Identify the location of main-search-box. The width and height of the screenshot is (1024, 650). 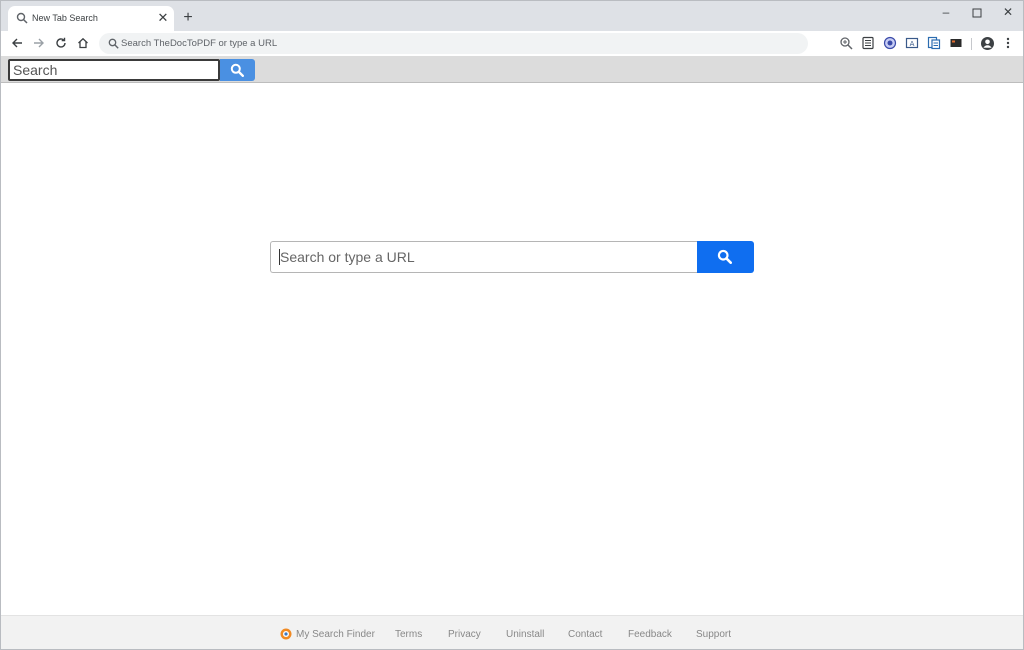
(512, 257).